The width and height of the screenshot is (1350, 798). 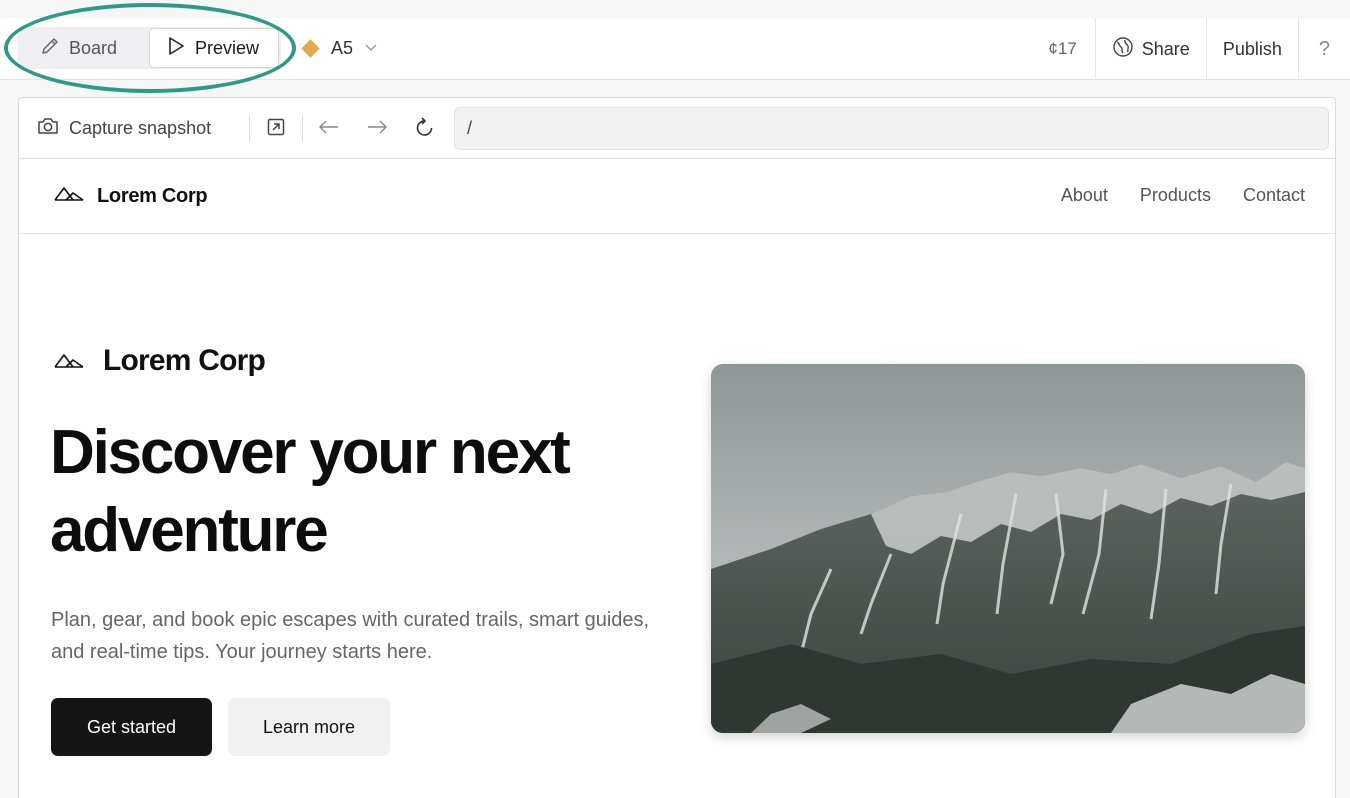 What do you see at coordinates (1165, 48) in the screenshot?
I see `share-label: Share` at bounding box center [1165, 48].